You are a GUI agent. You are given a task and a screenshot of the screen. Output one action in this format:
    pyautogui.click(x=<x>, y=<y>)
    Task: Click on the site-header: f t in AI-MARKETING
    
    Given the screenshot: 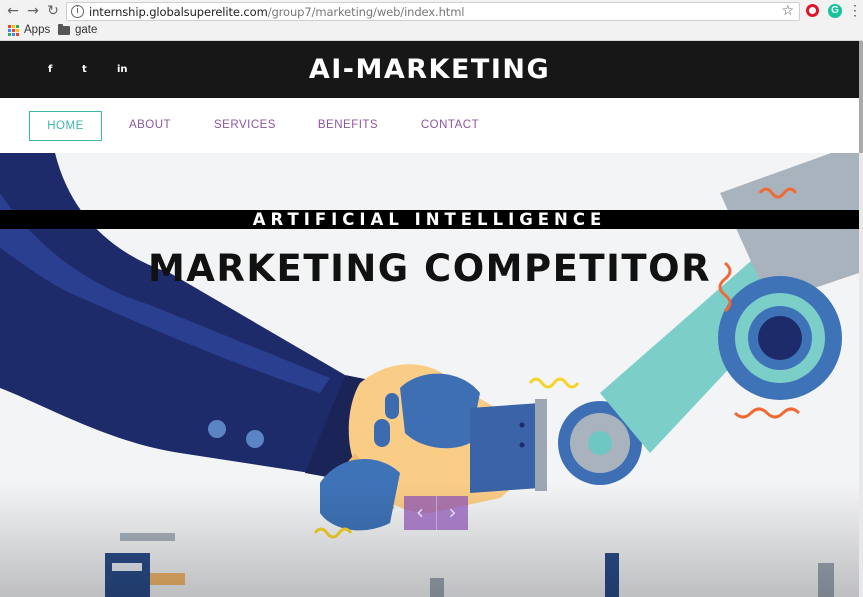 What is the action you would take?
    pyautogui.click(x=429, y=69)
    